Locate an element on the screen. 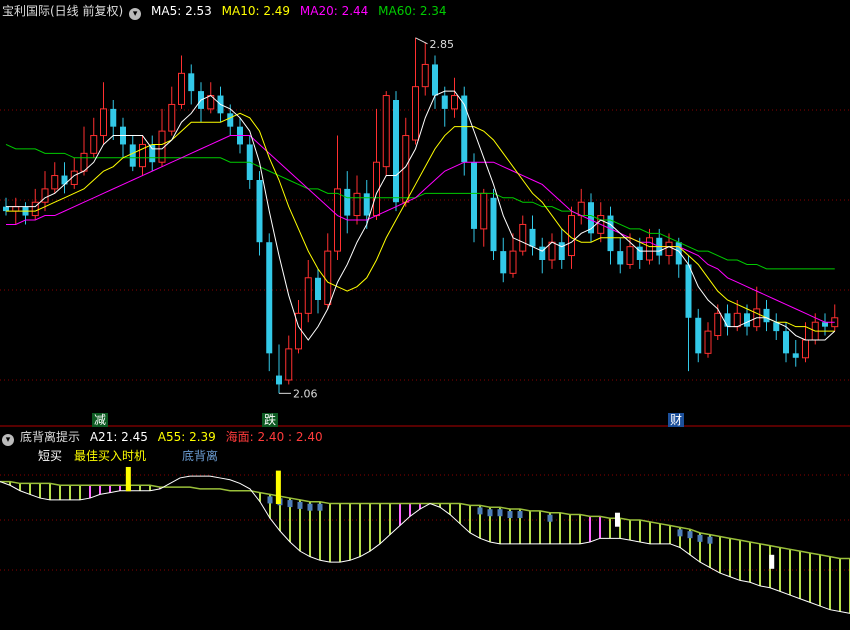 The width and height of the screenshot is (850, 630). ma20-label: MA20: 2.44 is located at coordinates (334, 11).